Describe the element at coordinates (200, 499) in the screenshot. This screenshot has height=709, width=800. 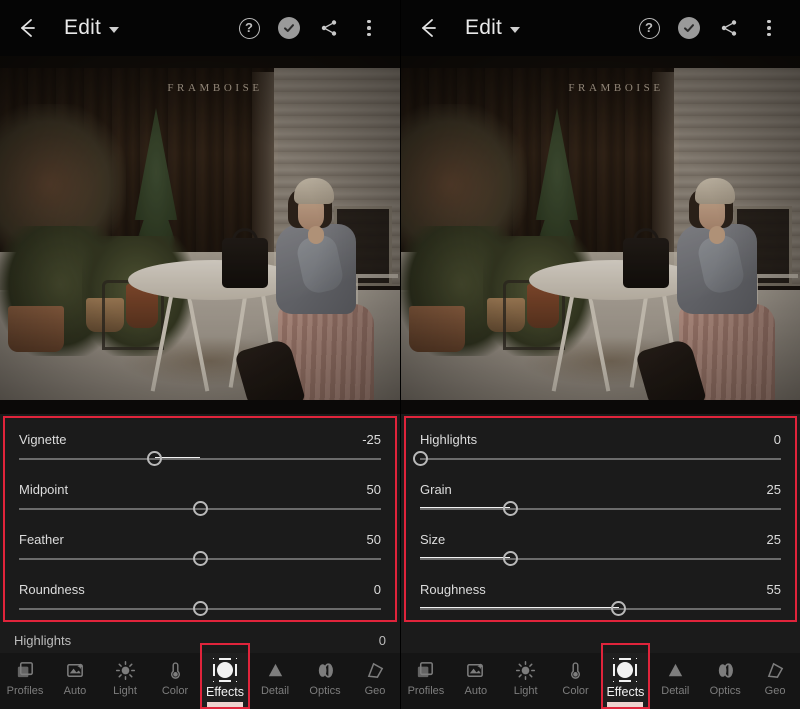
I see `slider-row-midpoint: Midpoint 50` at that location.